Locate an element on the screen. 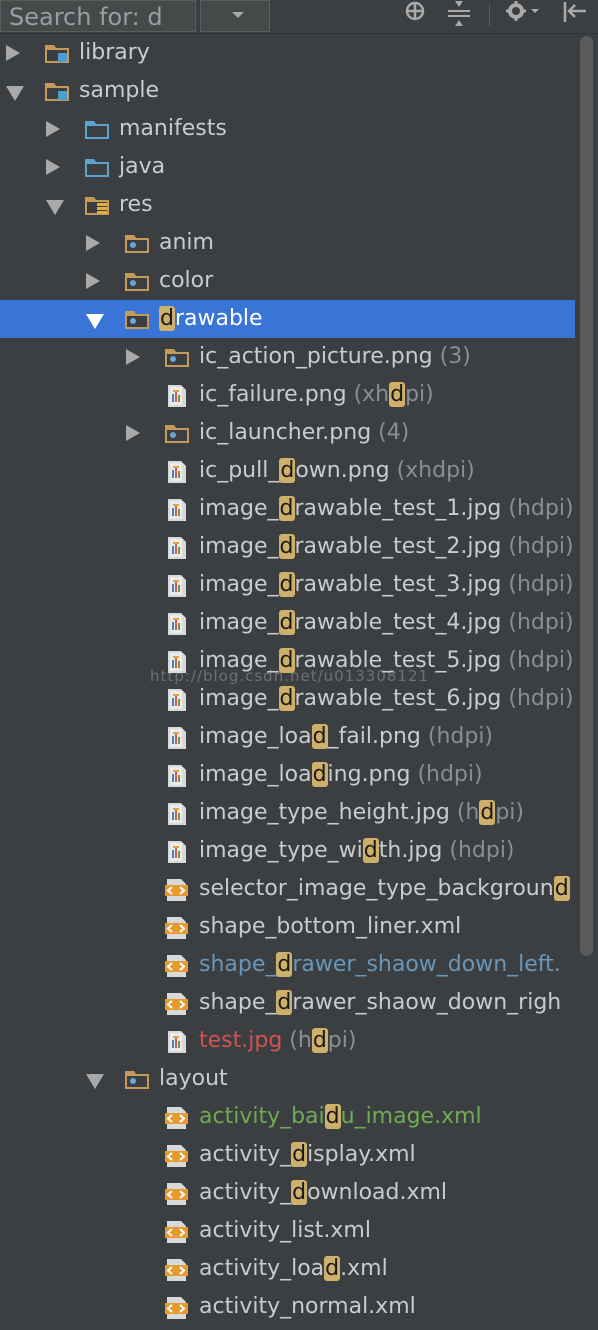 Image resolution: width=598 pixels, height=1330 pixels. tree-node: image_drawable_test_2.jpg (hdpi) is located at coordinates (287, 547).